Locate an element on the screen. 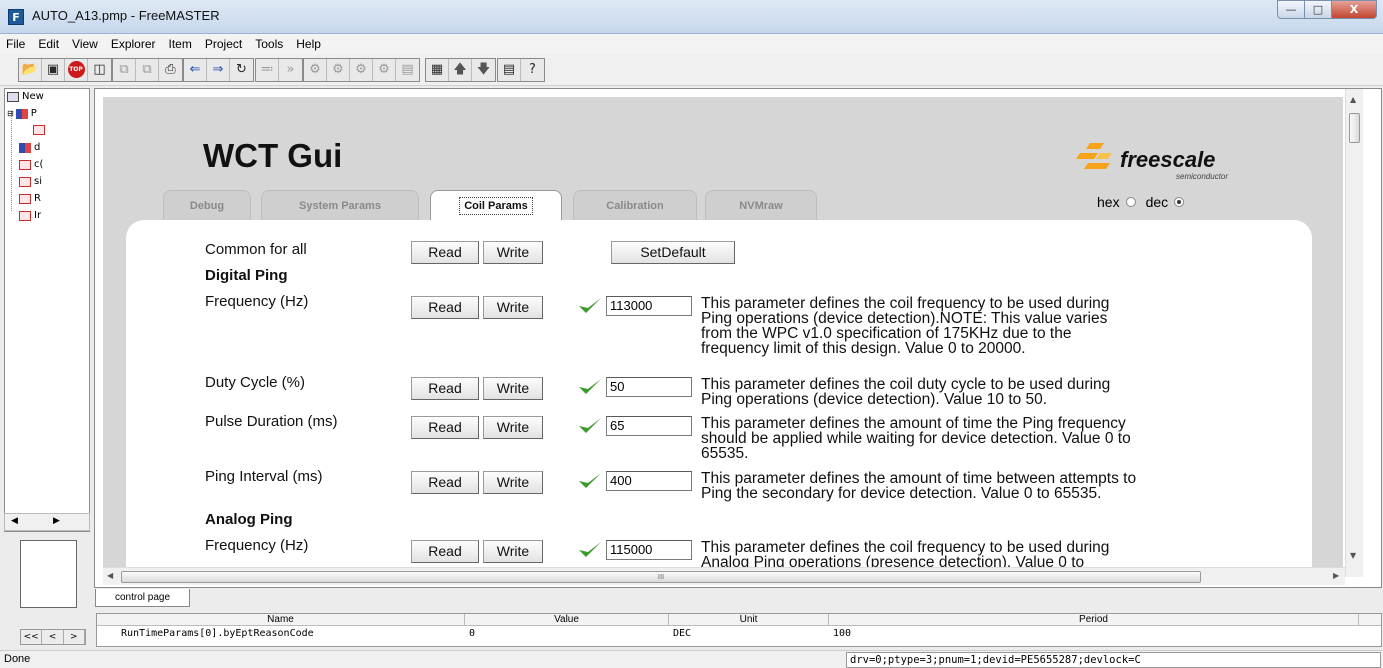 The image size is (1383, 668). tab-nvmraw: NVMraw is located at coordinates (761, 206).